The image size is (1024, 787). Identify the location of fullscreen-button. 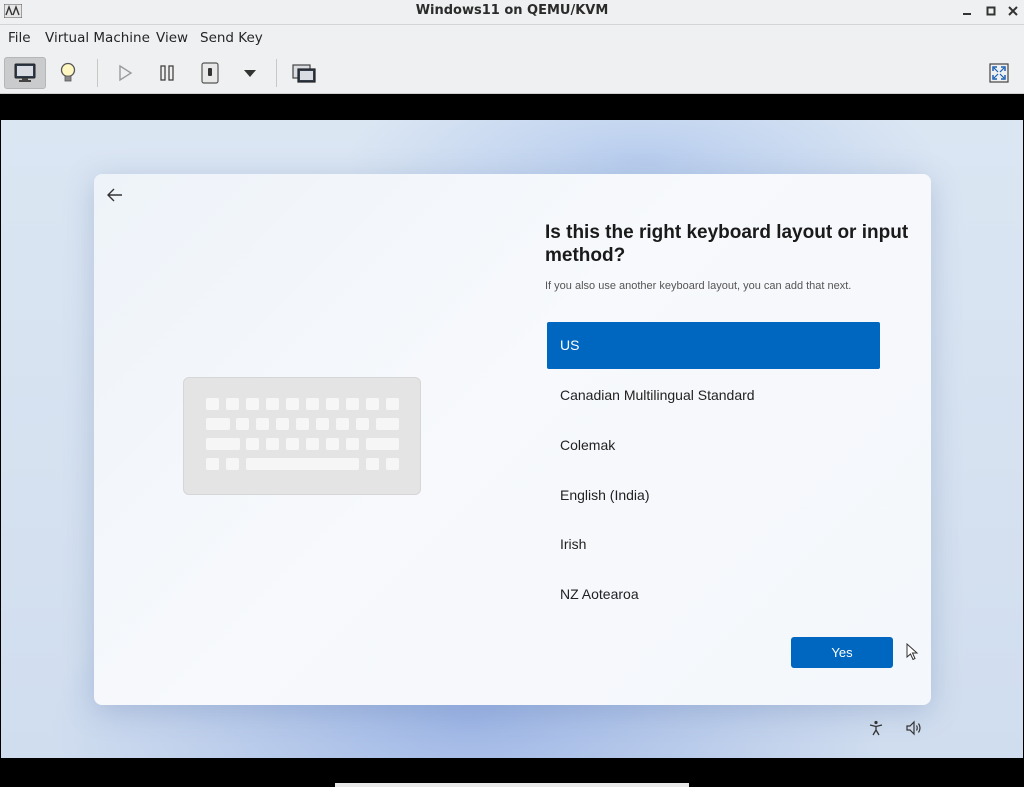
(999, 73).